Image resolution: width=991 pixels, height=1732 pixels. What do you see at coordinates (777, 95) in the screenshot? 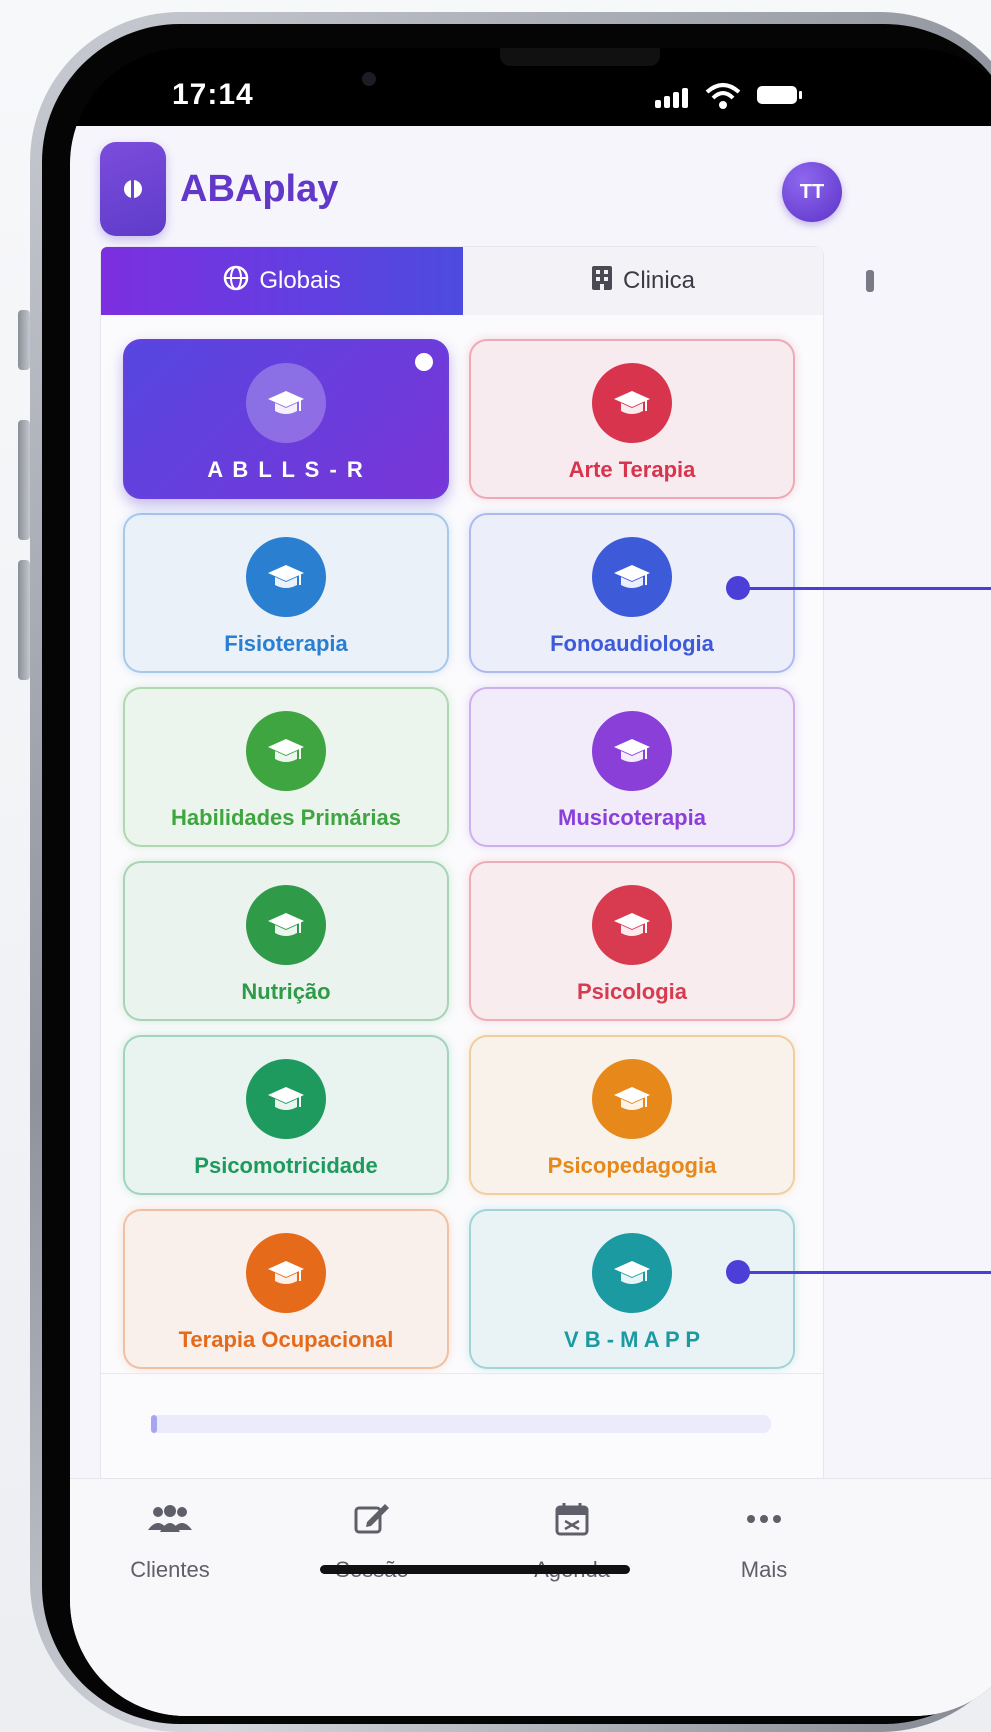
I see `battery-icon` at bounding box center [777, 95].